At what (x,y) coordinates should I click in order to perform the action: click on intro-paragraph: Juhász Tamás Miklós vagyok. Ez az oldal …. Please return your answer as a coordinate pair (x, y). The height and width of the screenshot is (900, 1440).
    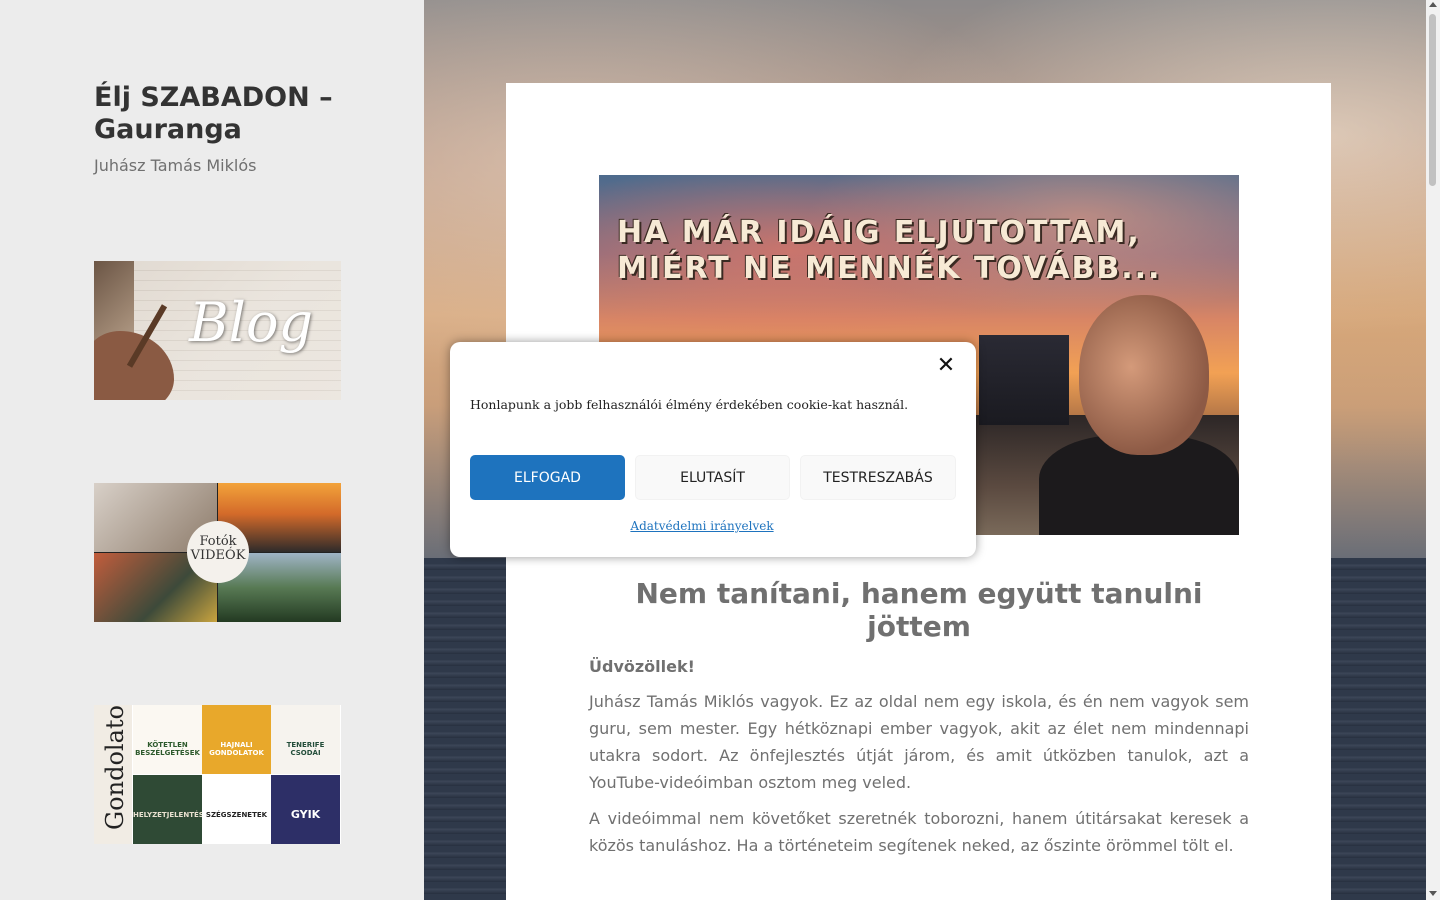
    Looking at the image, I should click on (919, 742).